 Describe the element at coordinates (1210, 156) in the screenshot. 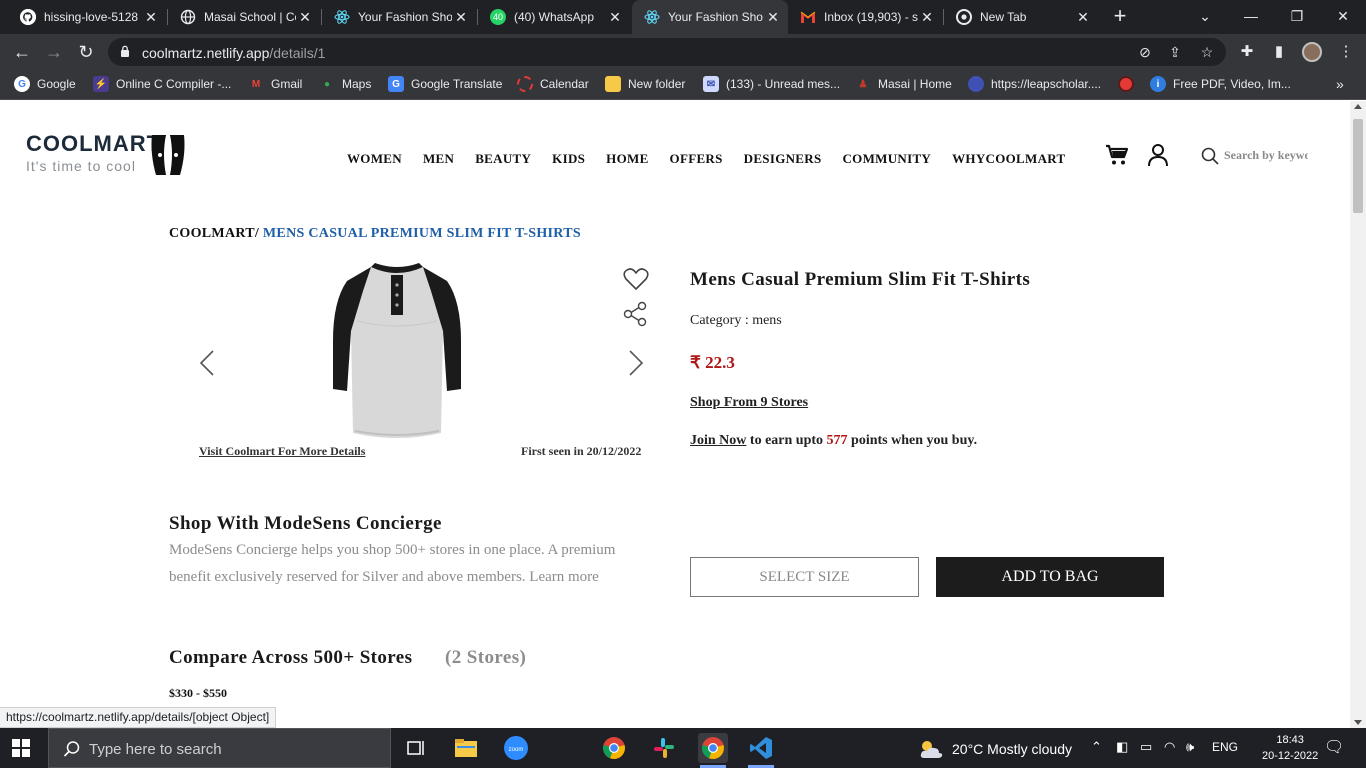

I see `search-icon` at that location.